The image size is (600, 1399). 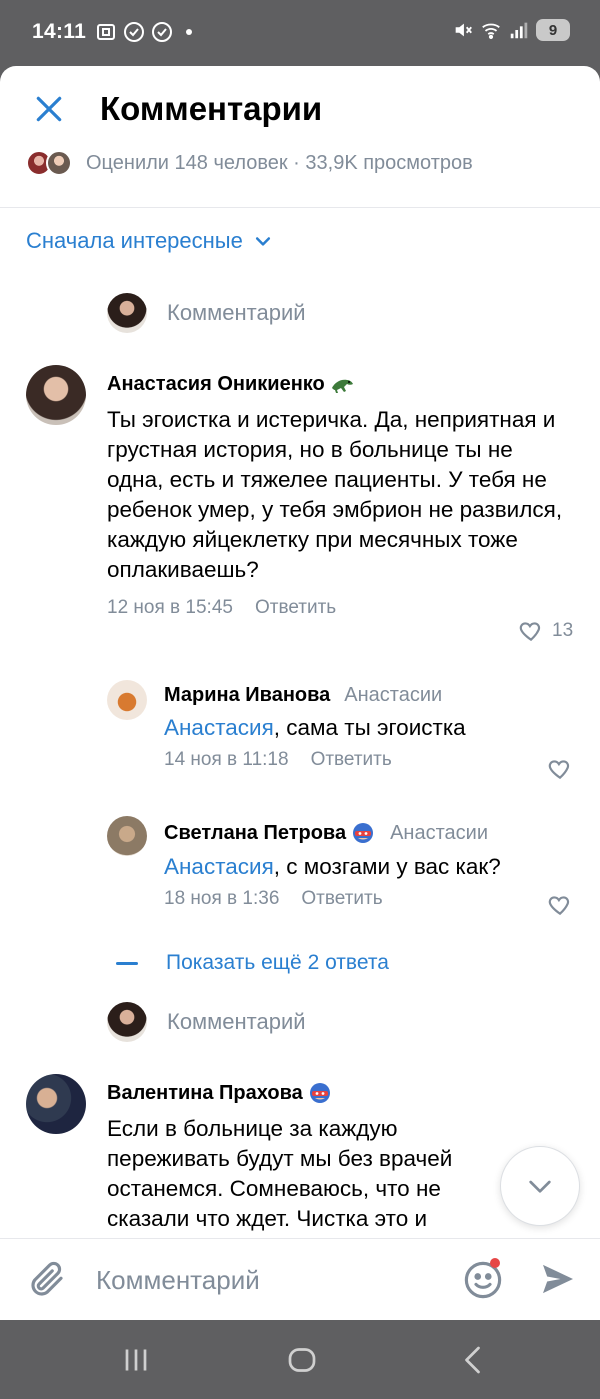 I want to click on notification-dot, so click(x=189, y=32).